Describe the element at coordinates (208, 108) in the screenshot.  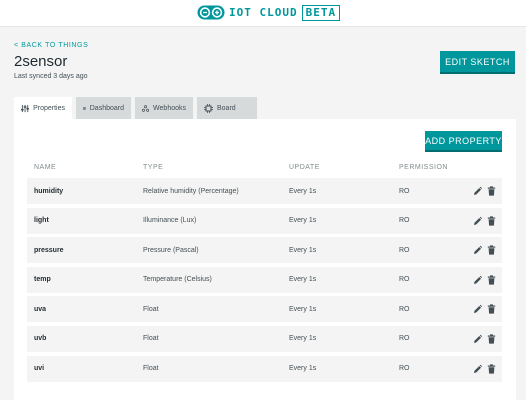
I see `chip-icon` at that location.